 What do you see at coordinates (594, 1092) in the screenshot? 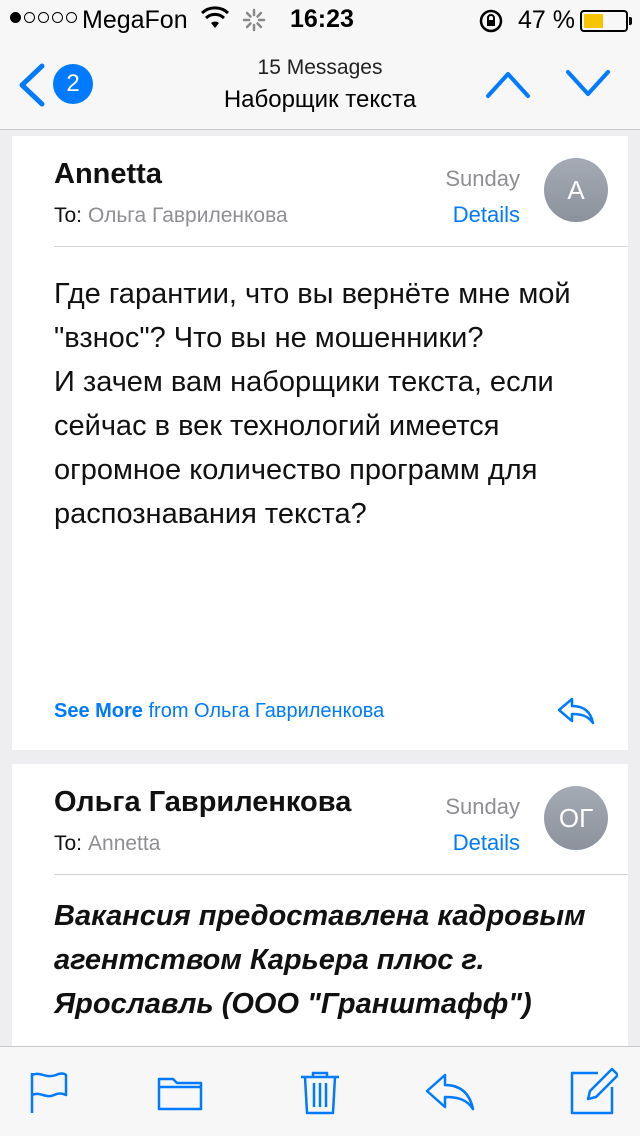
I see `compose-icon` at bounding box center [594, 1092].